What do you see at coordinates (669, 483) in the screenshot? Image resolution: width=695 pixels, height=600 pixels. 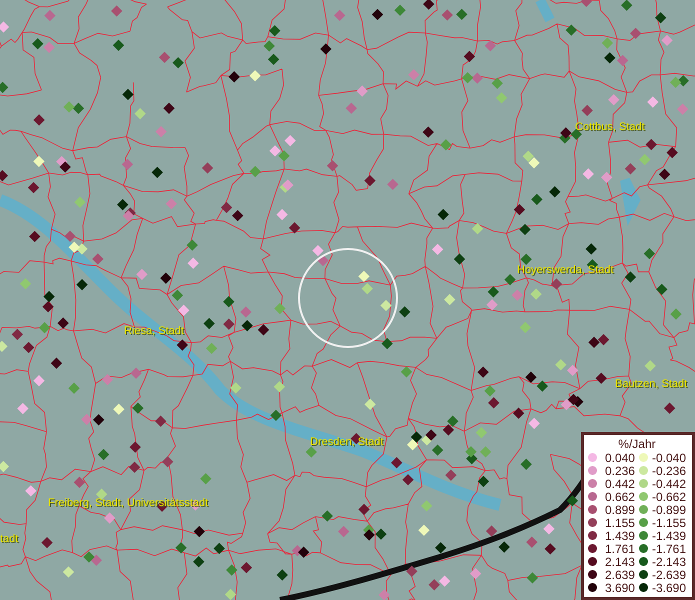 I see `legend-value: -0.442` at bounding box center [669, 483].